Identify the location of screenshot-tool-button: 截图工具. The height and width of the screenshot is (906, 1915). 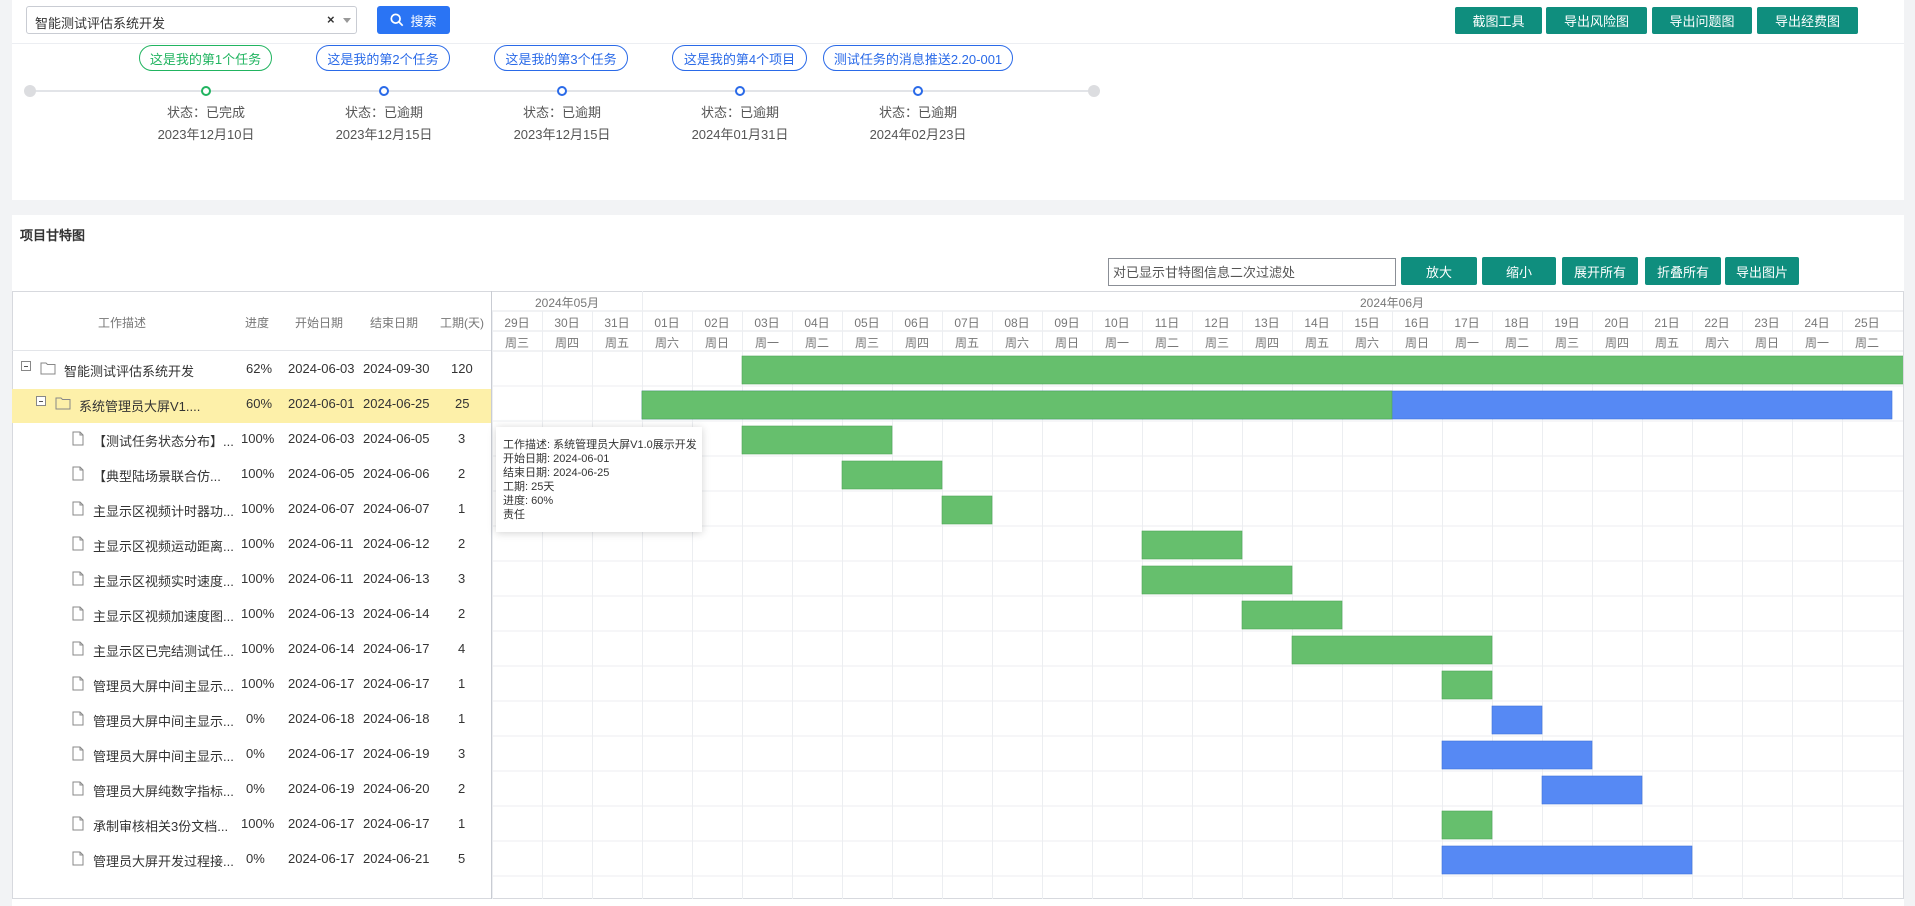
(1498, 20).